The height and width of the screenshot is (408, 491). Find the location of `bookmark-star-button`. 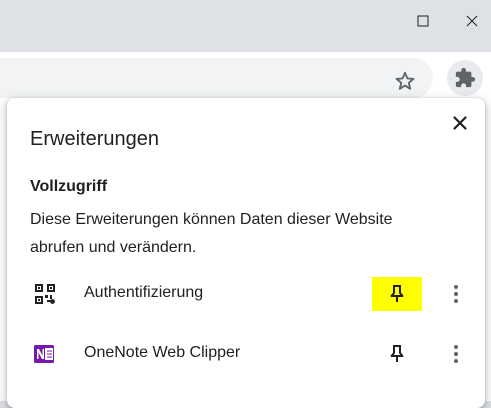

bookmark-star-button is located at coordinates (405, 81).